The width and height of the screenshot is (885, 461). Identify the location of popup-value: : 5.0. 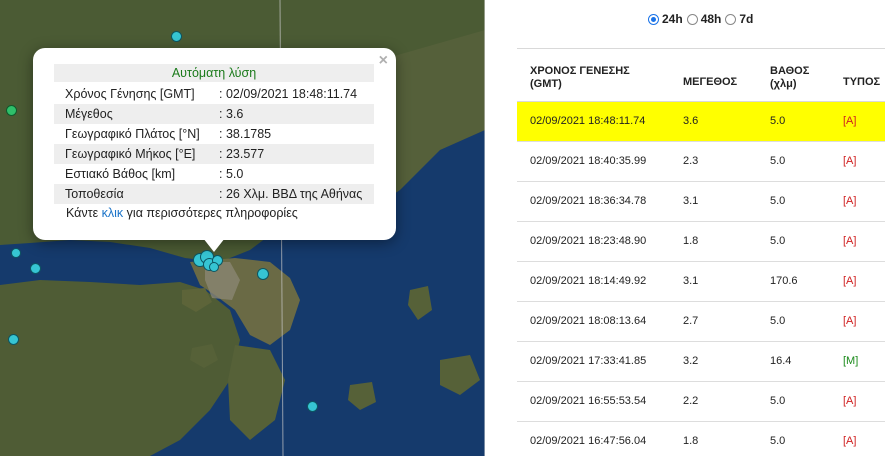
(231, 174).